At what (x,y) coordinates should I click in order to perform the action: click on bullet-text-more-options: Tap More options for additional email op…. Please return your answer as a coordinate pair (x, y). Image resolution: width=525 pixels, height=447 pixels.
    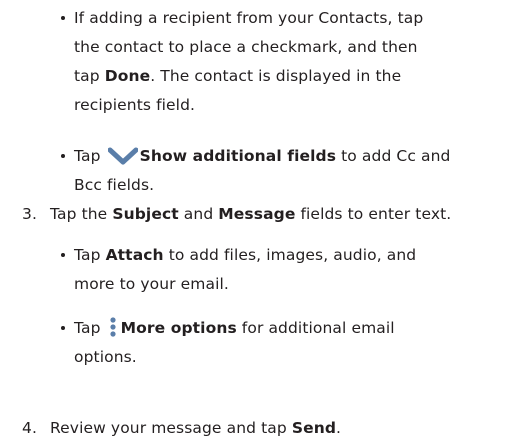
    Looking at the image, I should click on (284, 343).